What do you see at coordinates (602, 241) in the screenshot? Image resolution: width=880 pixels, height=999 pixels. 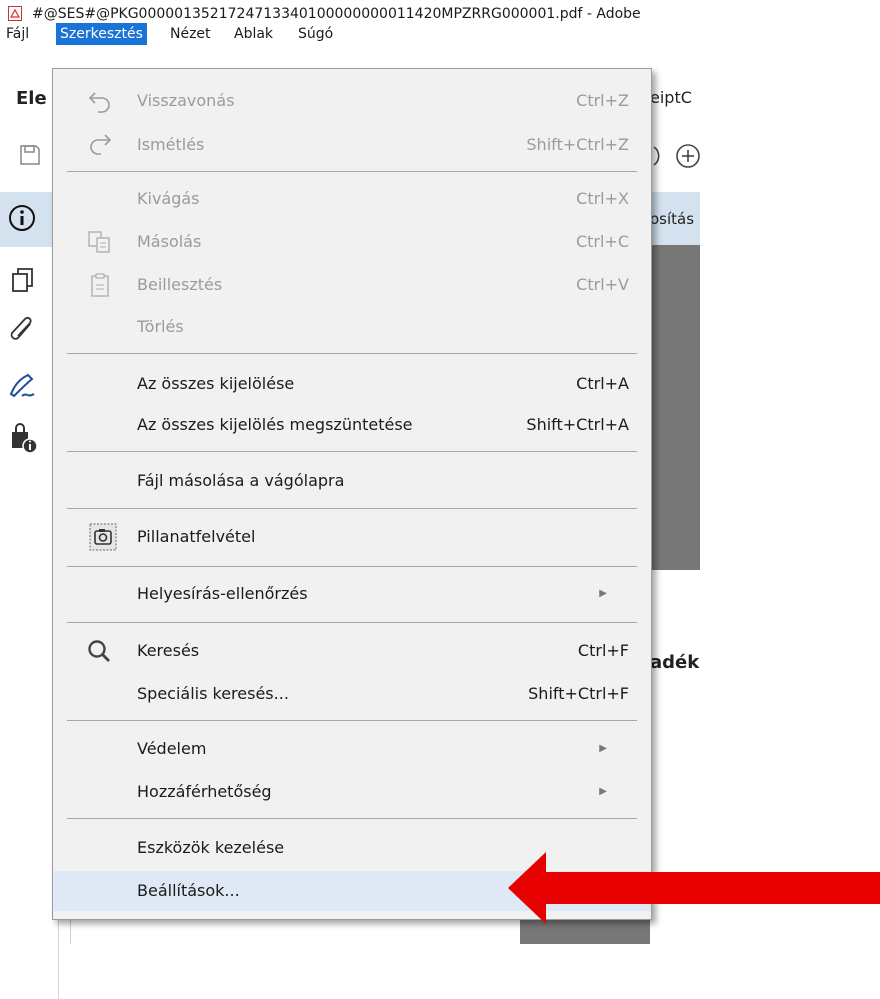 I see `menu-item-shortcut: Ctrl+C` at bounding box center [602, 241].